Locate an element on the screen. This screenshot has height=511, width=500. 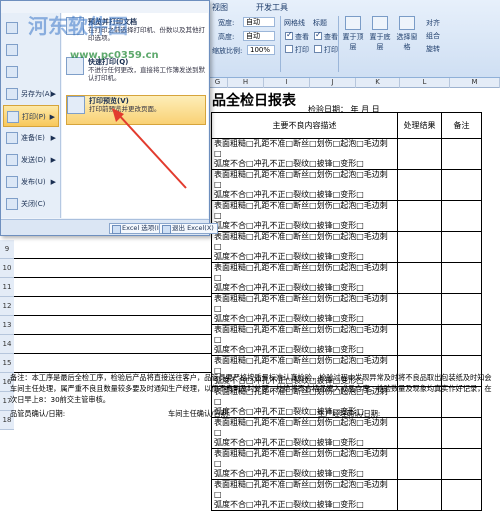
row-header: 10 is located at coordinates (7, 268).